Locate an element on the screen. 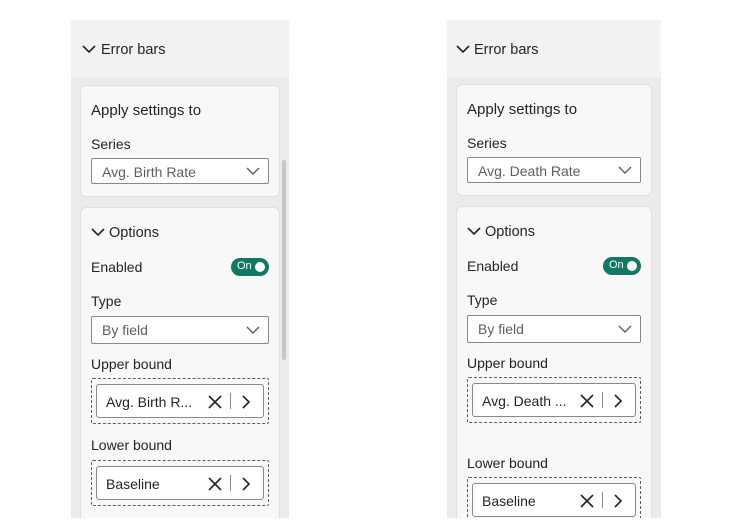 This screenshot has width=741, height=526. series-dropdown: Avg. Birth Rate is located at coordinates (180, 171).